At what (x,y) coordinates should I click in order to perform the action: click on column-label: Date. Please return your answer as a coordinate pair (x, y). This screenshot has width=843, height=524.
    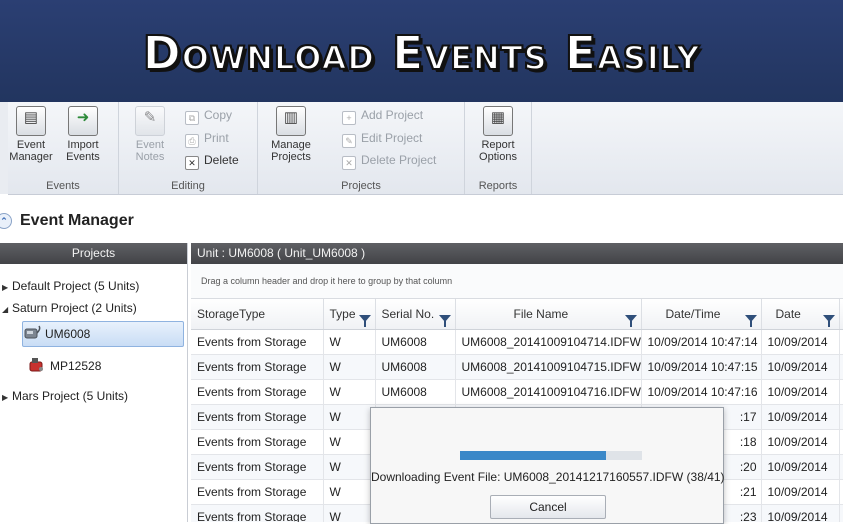
    Looking at the image, I should click on (788, 313).